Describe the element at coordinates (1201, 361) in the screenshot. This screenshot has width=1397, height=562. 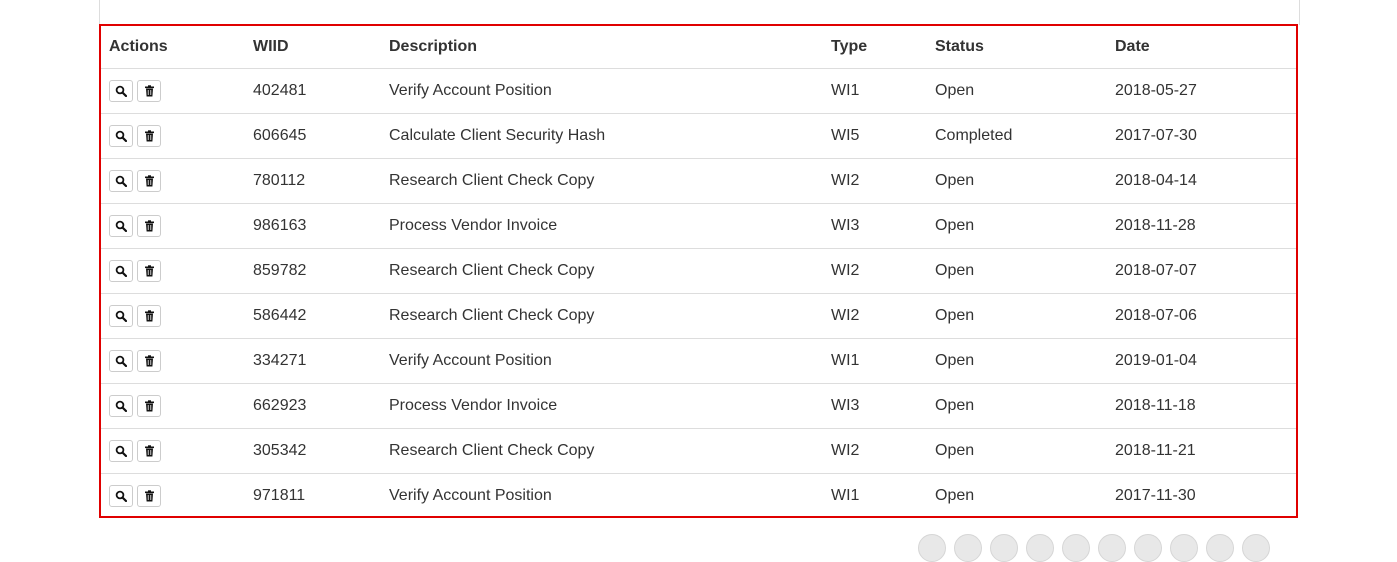
I see `date-cell: 2019-01-04` at that location.